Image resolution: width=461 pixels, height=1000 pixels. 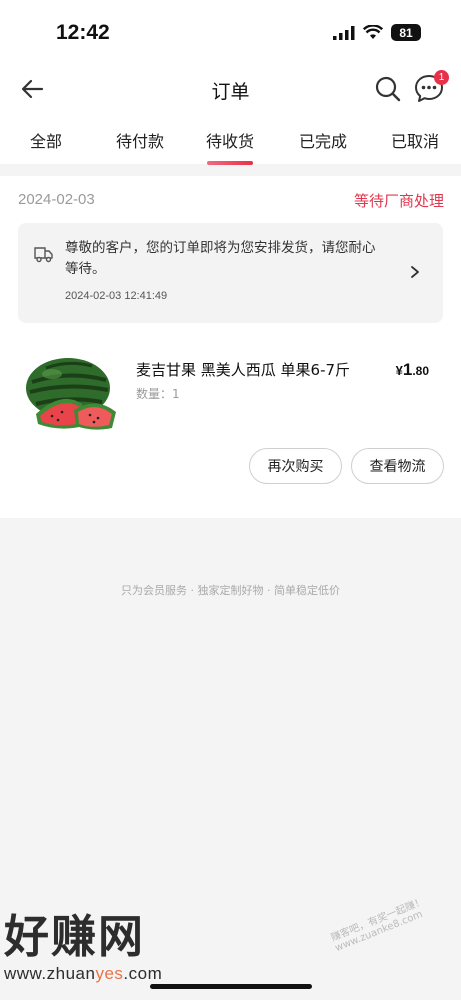 I want to click on active-tab-indicator, so click(x=230, y=163).